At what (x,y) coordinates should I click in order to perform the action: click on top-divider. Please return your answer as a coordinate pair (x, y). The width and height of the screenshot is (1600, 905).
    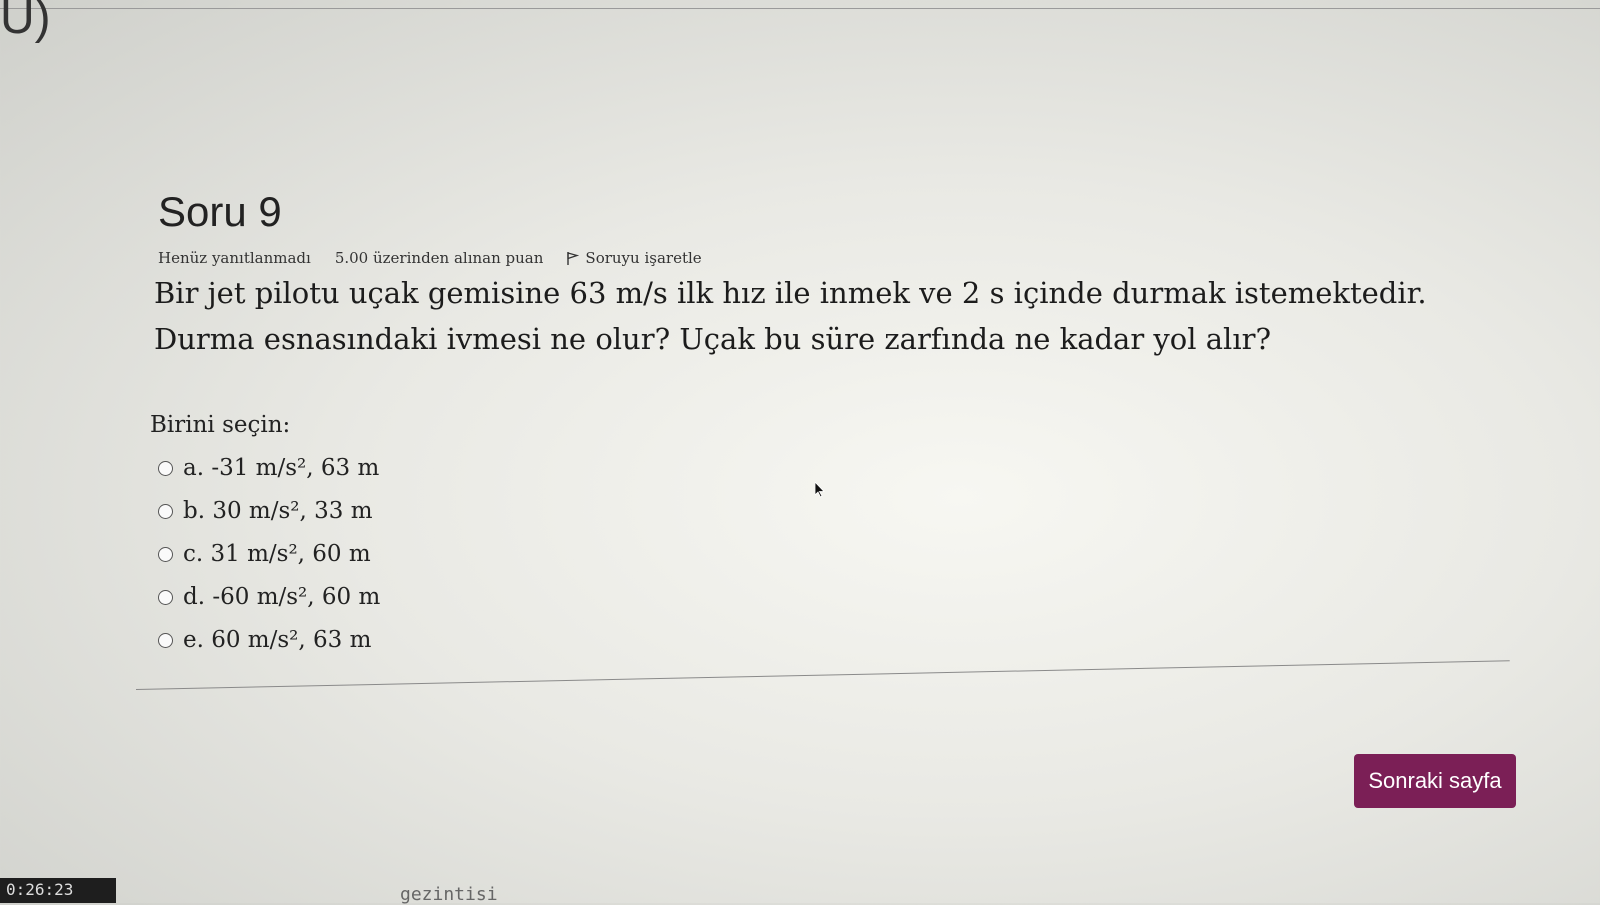
    Looking at the image, I should click on (800, 8).